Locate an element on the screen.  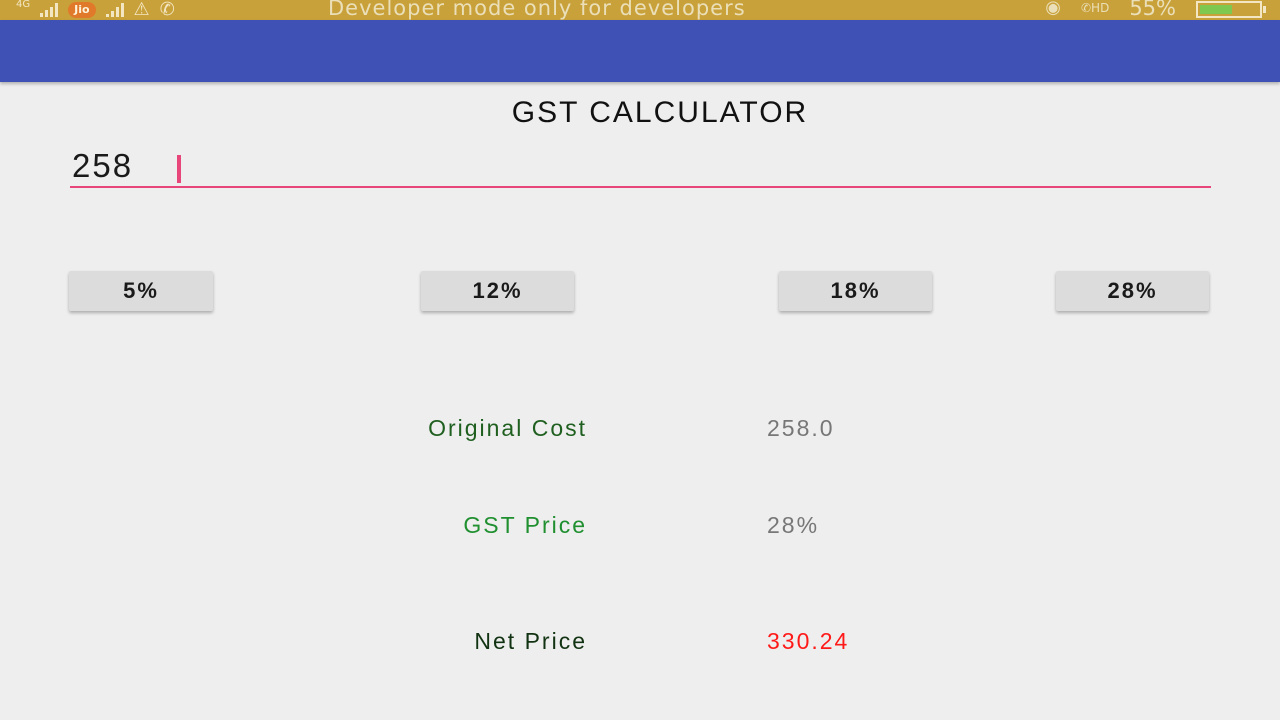
original-cost-label: Original Cost is located at coordinates (507, 428).